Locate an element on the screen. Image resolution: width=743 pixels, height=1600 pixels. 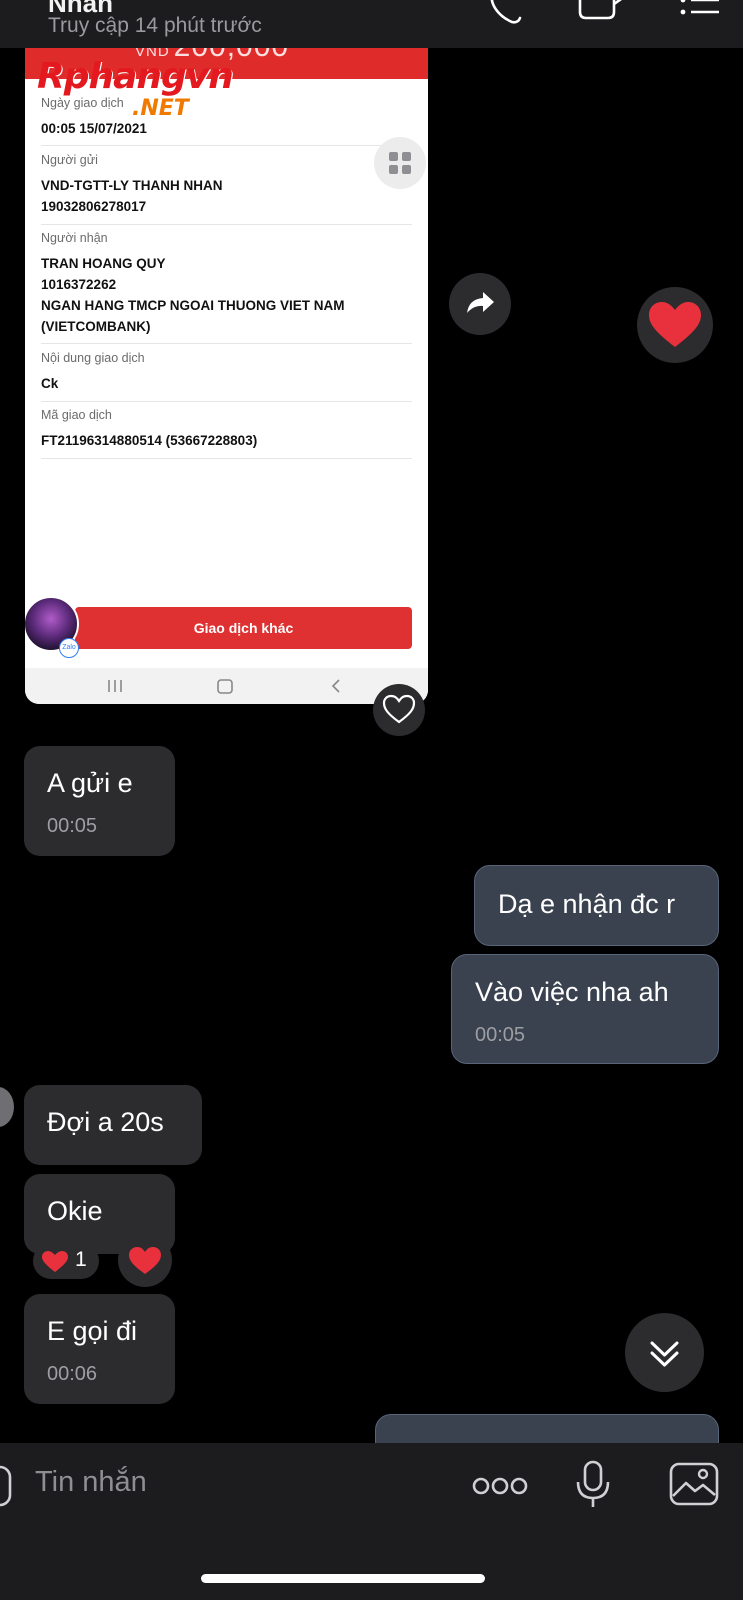
message-text: E gọi đi is located at coordinates (92, 1331).